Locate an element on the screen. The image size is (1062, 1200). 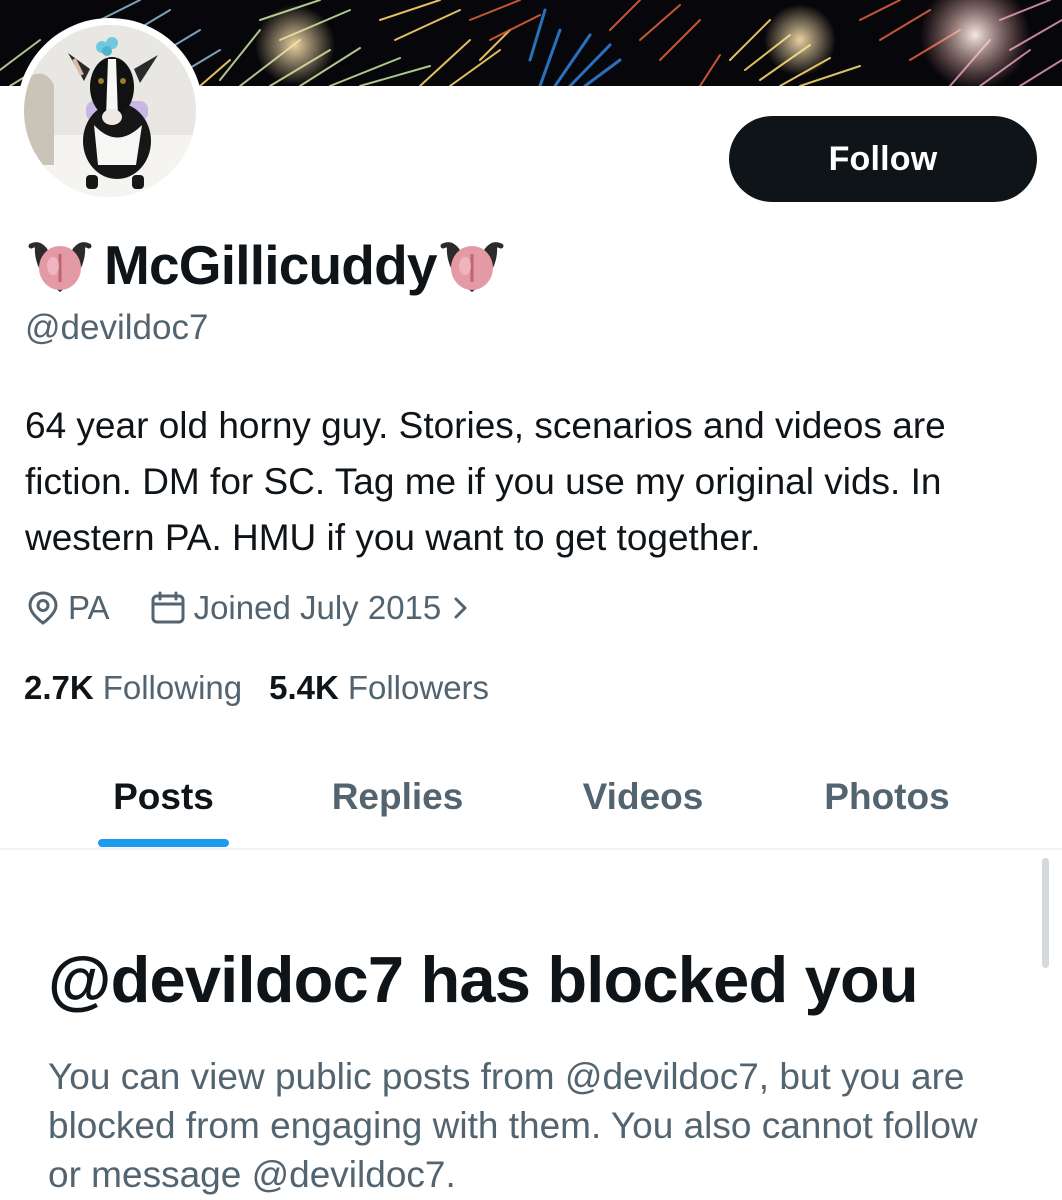
map-pin-icon is located at coordinates (43, 608).